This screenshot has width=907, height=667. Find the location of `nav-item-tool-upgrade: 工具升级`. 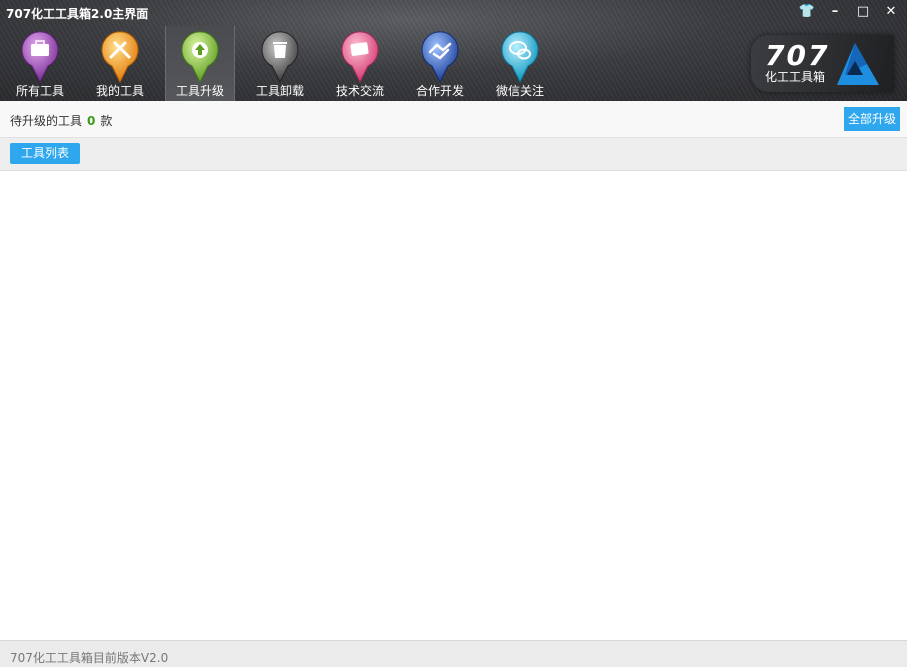

nav-item-tool-upgrade: 工具升级 is located at coordinates (200, 63).